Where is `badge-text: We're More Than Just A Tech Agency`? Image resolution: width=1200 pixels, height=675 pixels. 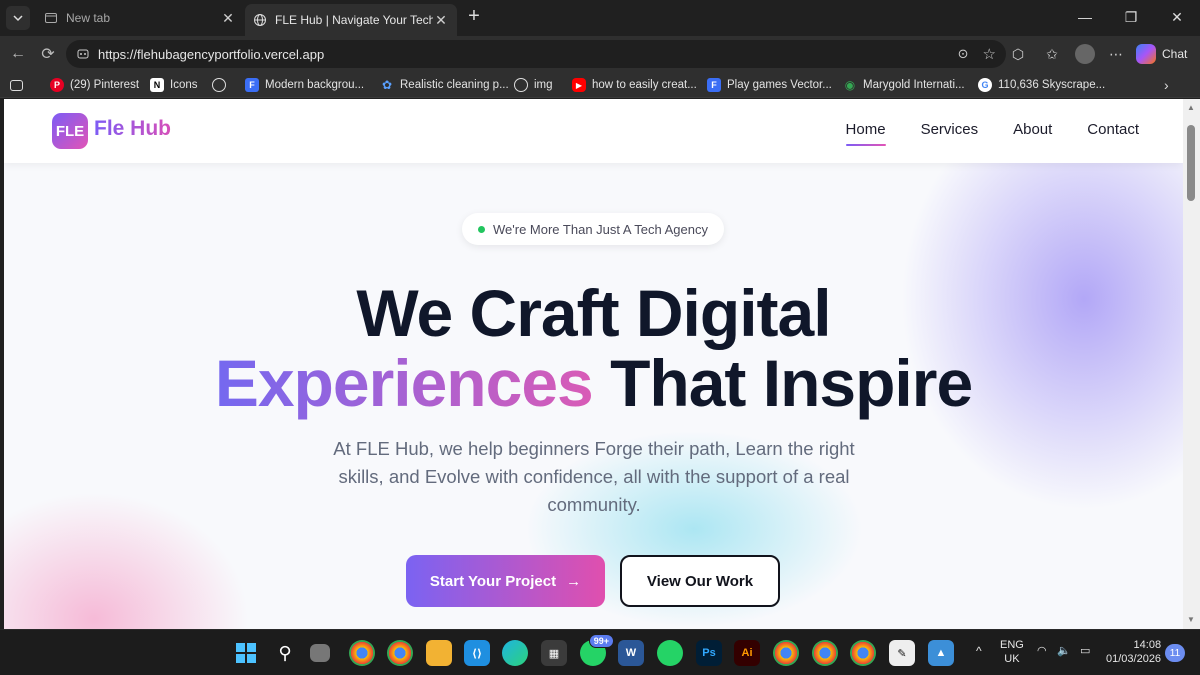
badge-text: We're More Than Just A Tech Agency is located at coordinates (600, 229).